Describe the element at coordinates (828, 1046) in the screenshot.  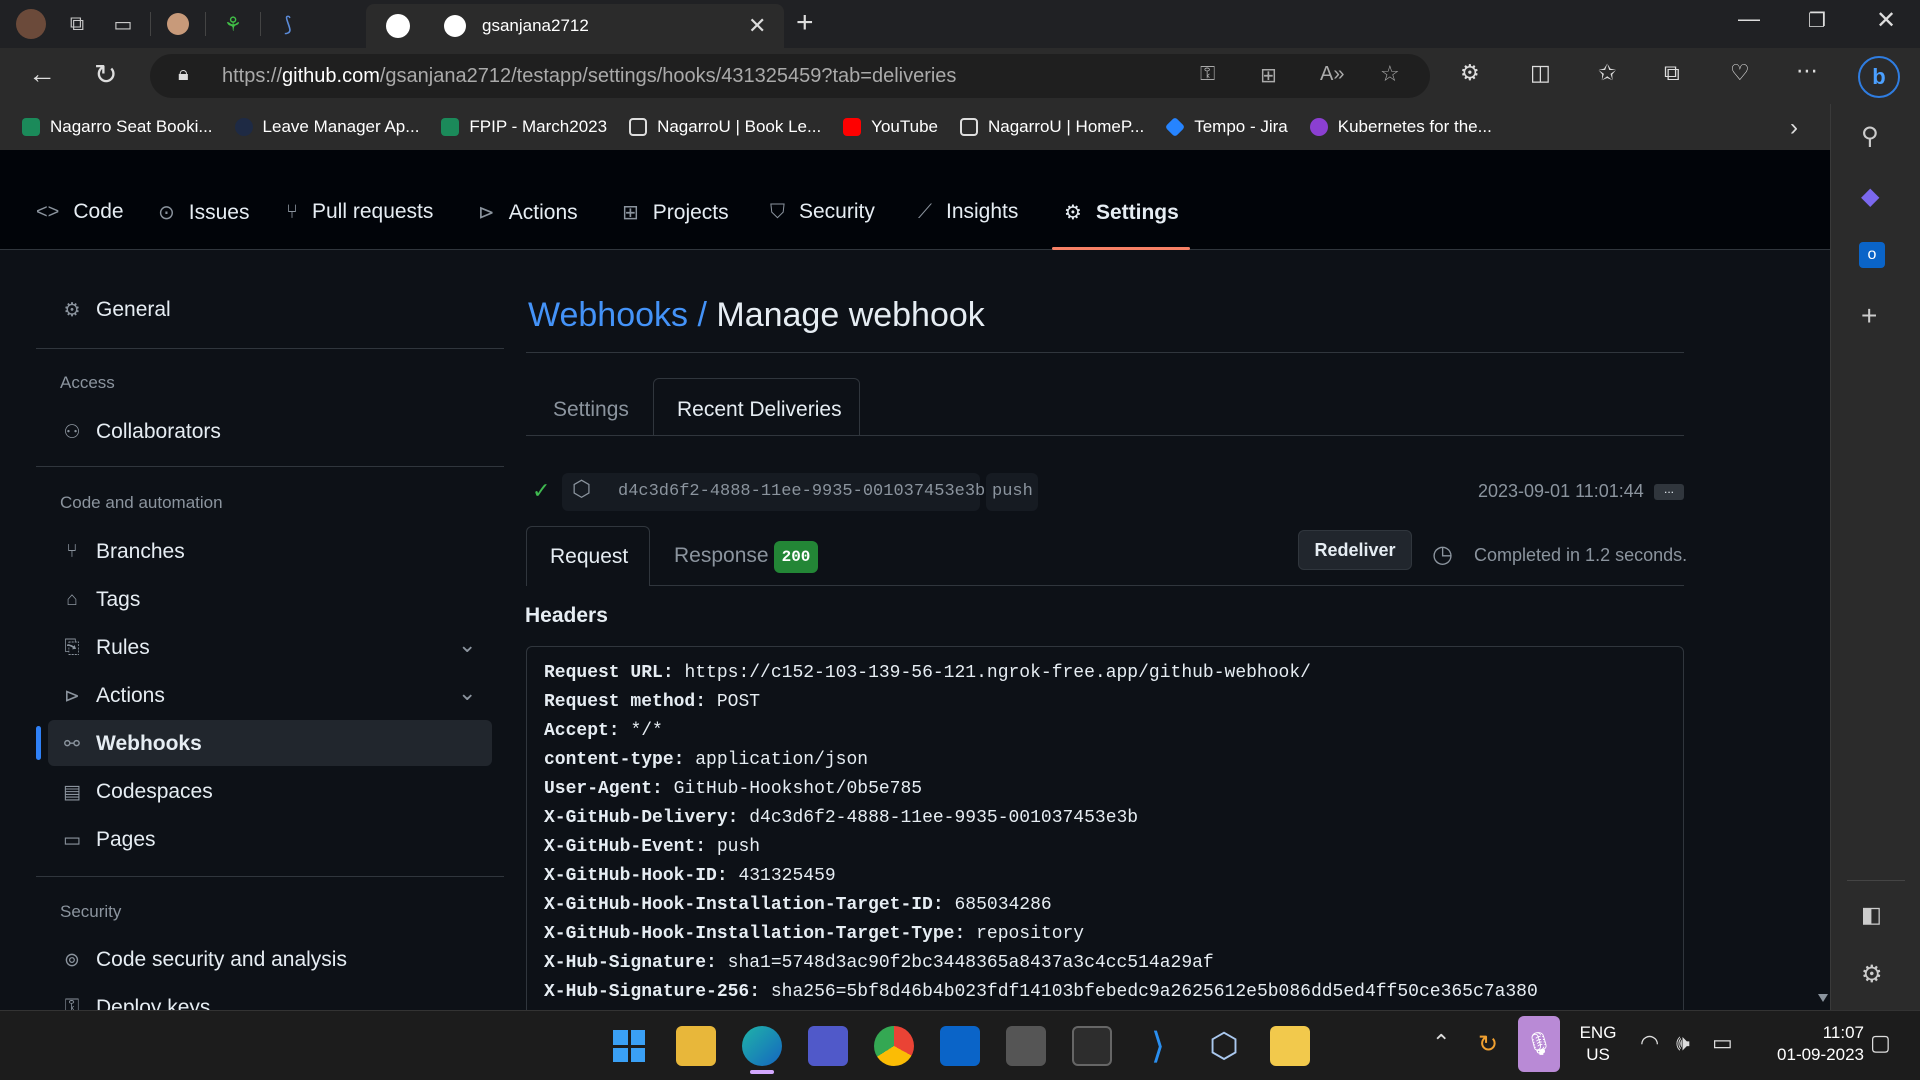
I see `teams-icon` at that location.